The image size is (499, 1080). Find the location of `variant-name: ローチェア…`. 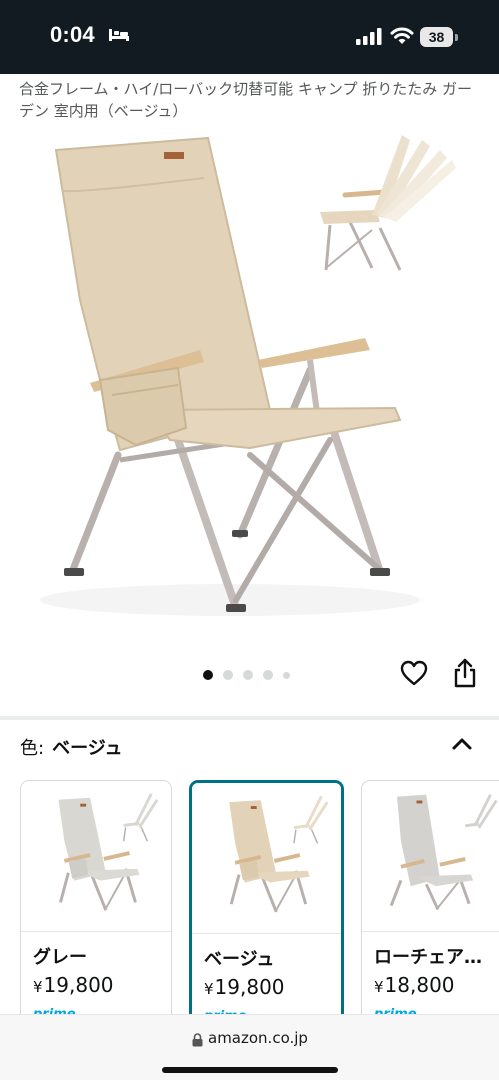

variant-name: ローチェア… is located at coordinates (428, 957).